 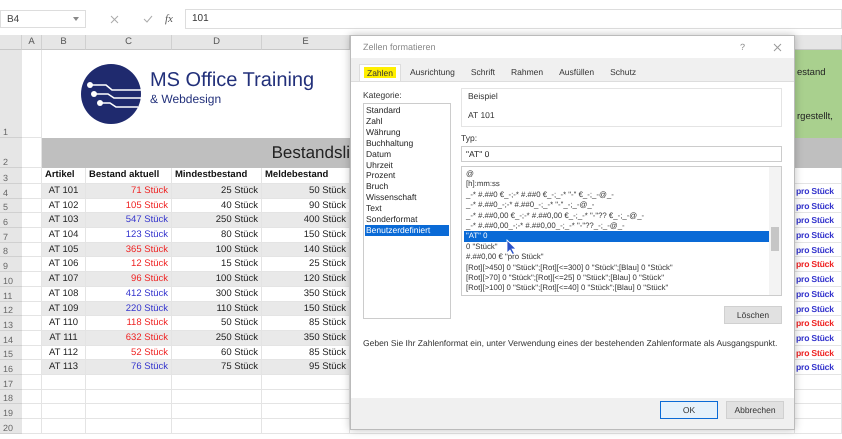 What do you see at coordinates (407, 110) in the screenshot?
I see `list-item: Standard` at bounding box center [407, 110].